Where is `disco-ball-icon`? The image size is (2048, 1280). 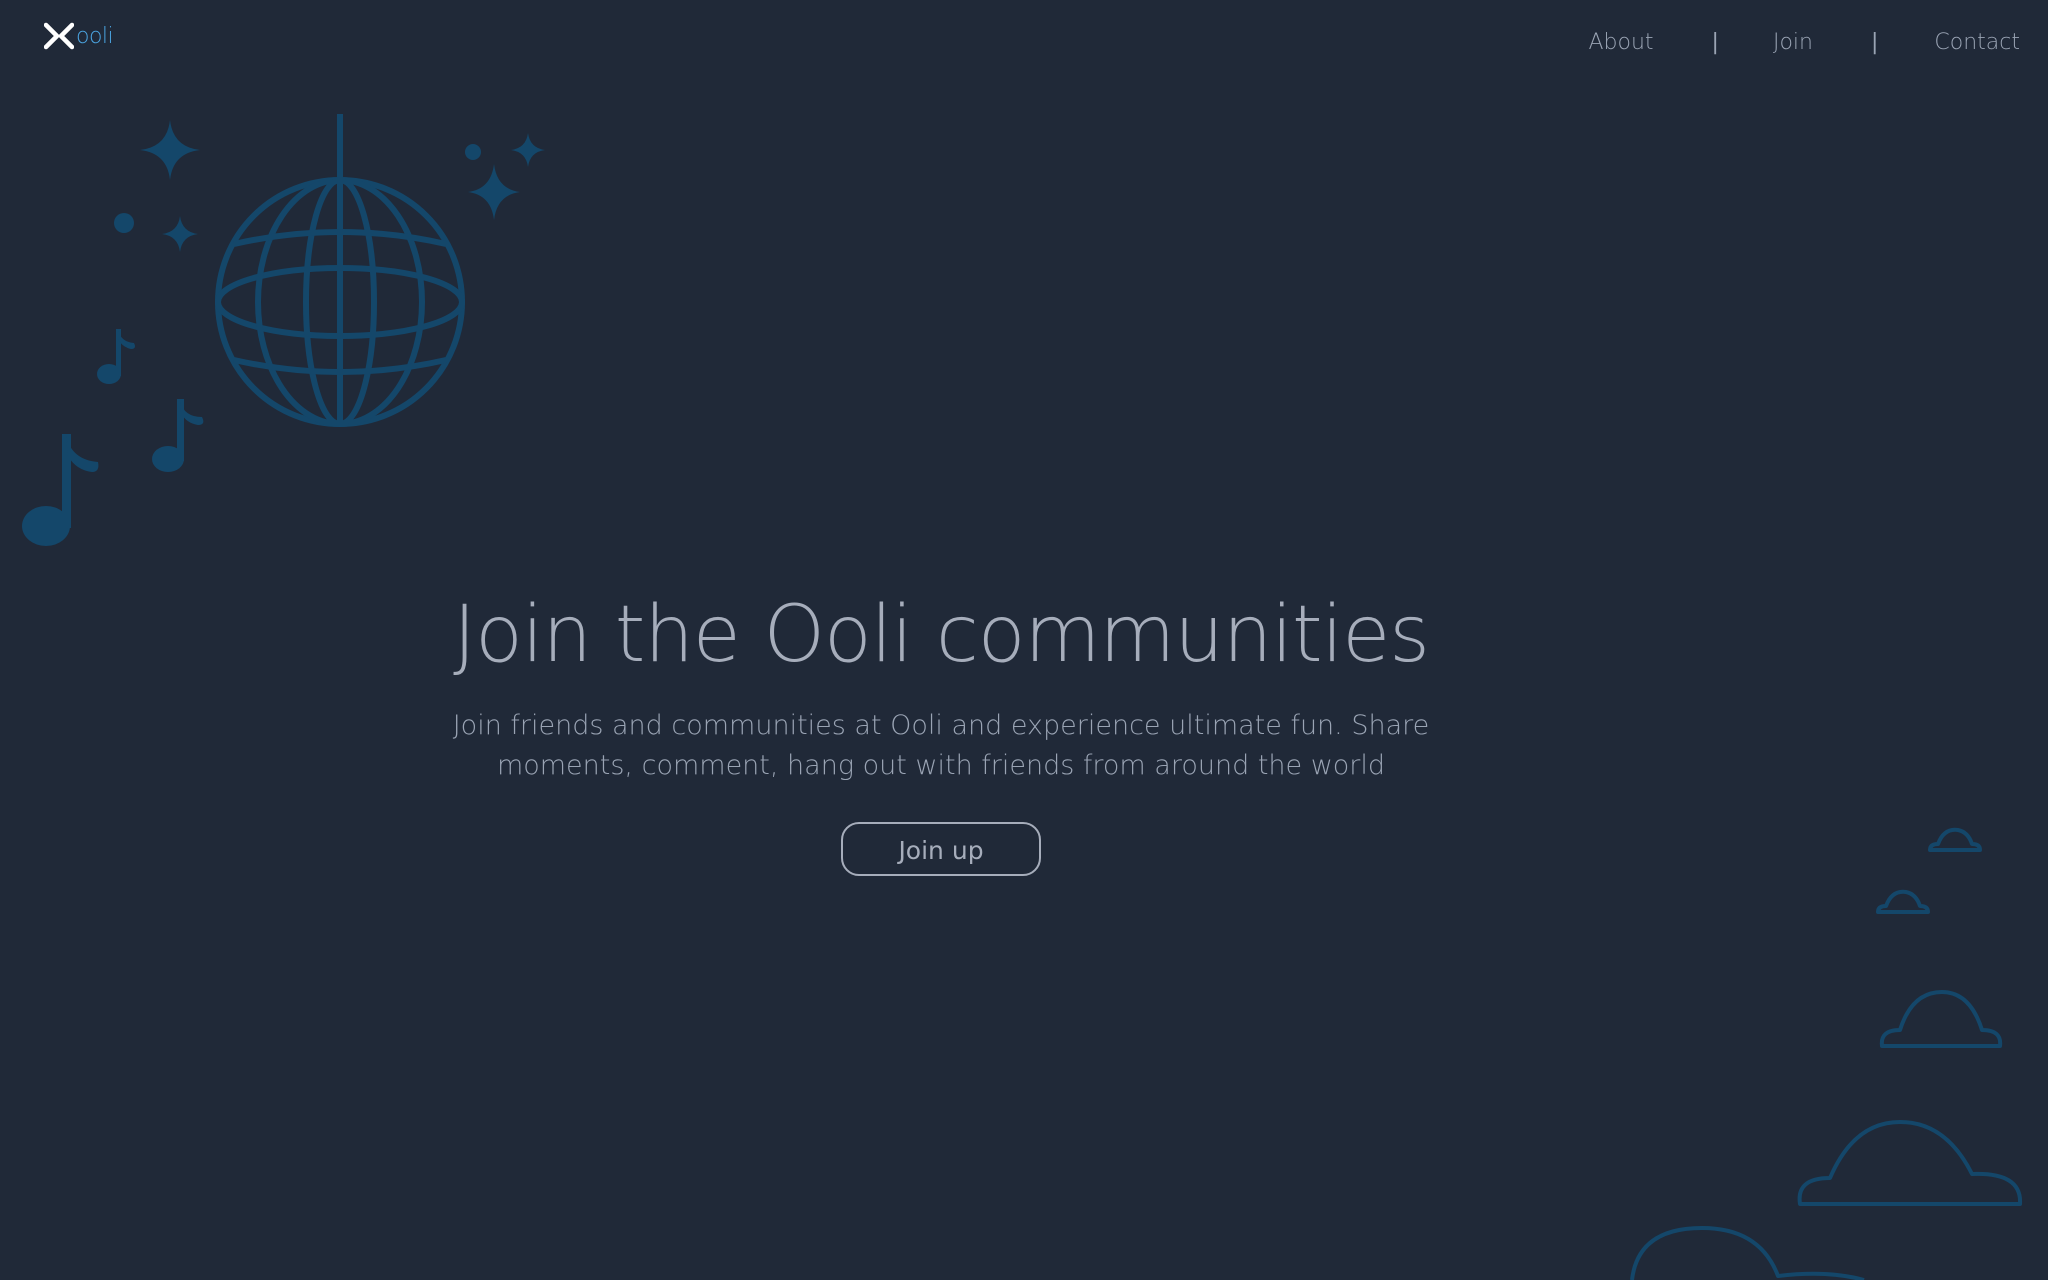 disco-ball-icon is located at coordinates (340, 270).